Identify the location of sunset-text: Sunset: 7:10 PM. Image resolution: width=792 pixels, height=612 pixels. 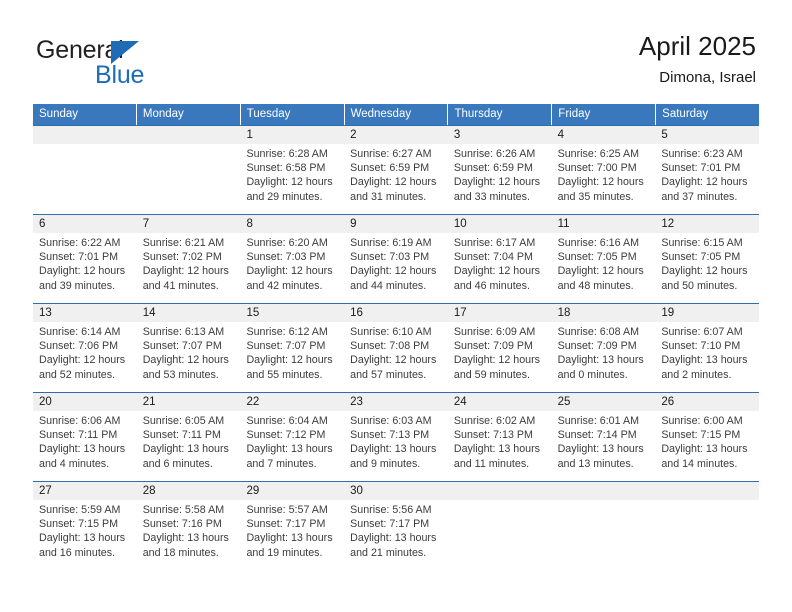
(701, 346).